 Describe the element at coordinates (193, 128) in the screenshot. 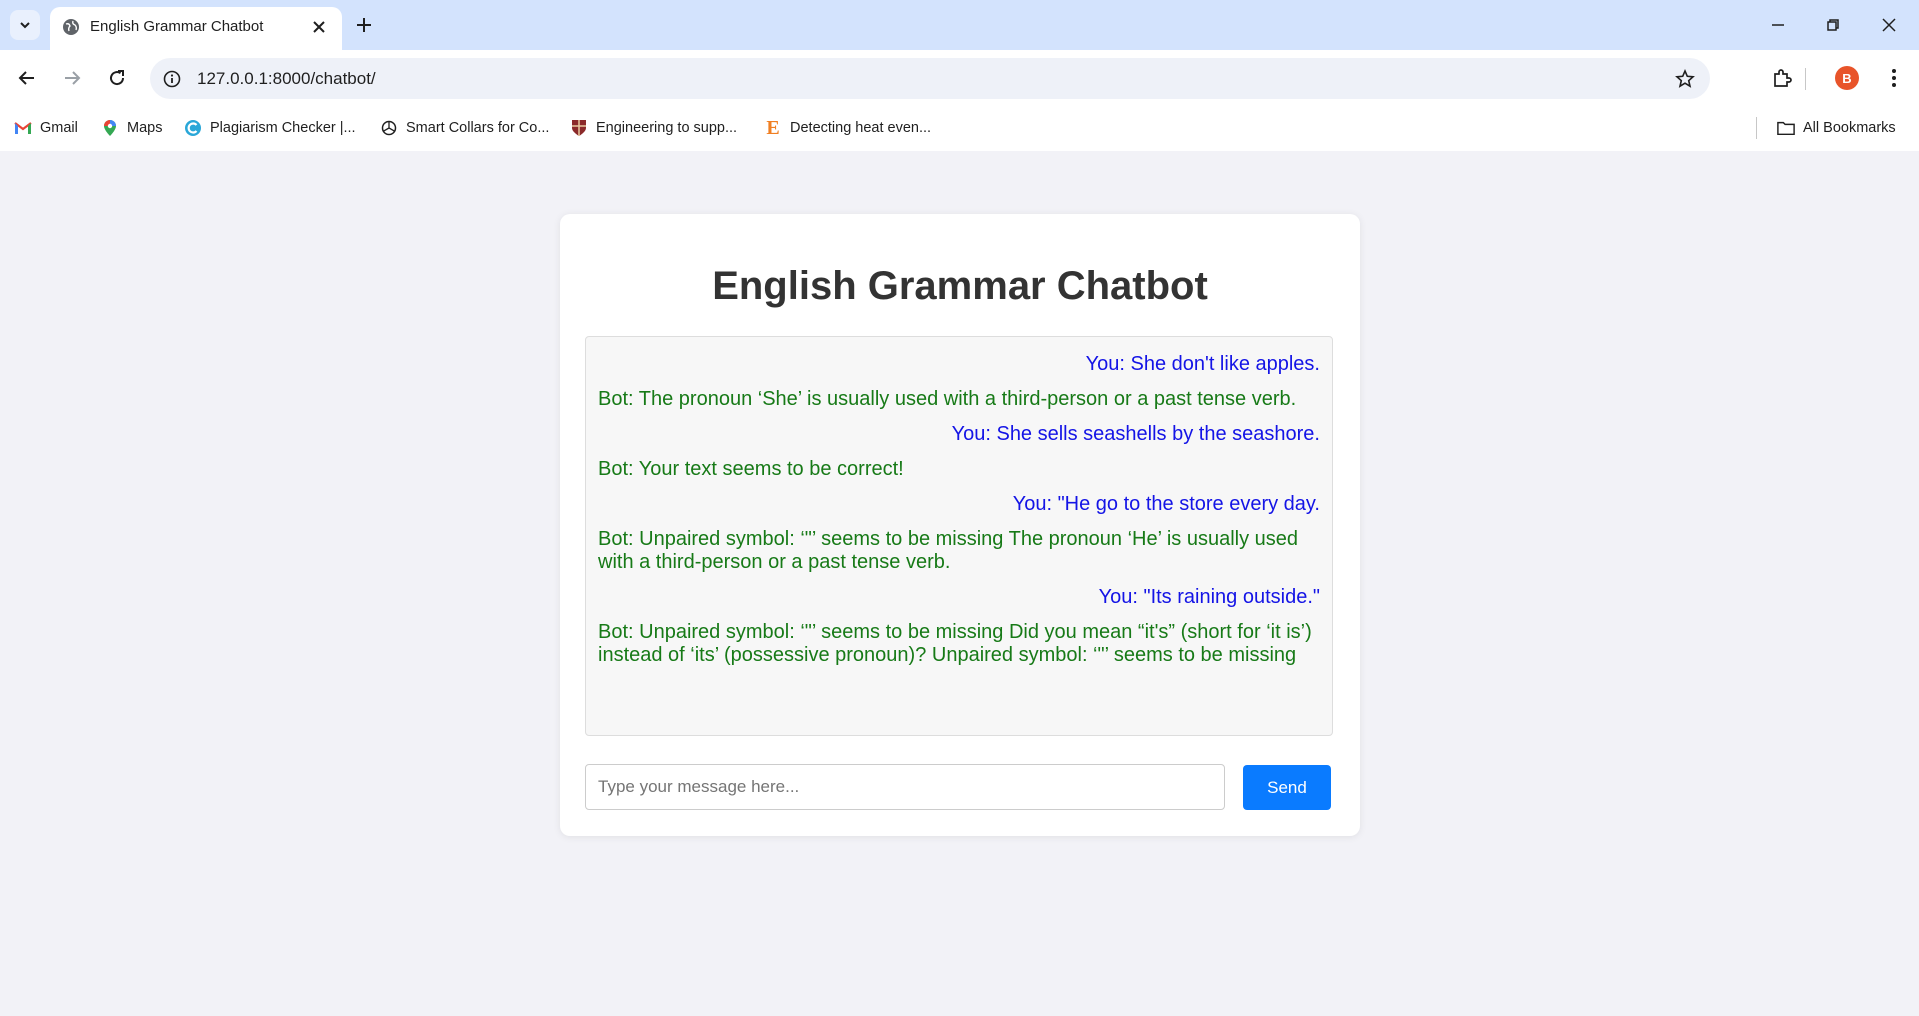

I see `plagiarism-checker-icon` at that location.